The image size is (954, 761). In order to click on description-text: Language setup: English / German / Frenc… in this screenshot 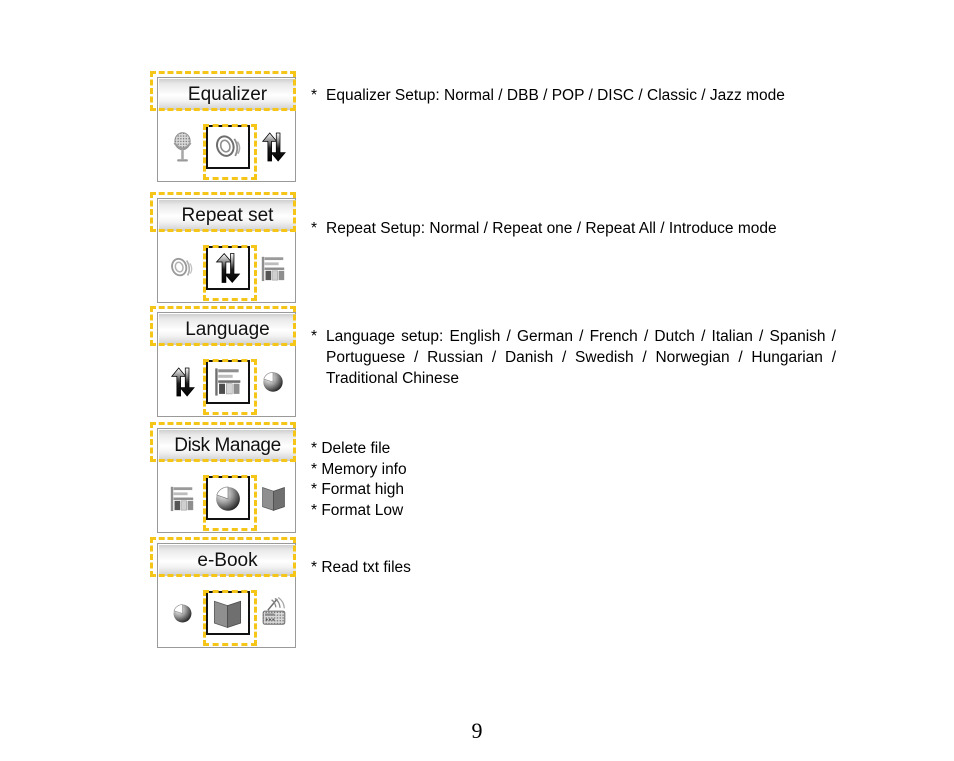, I will do `click(581, 357)`.